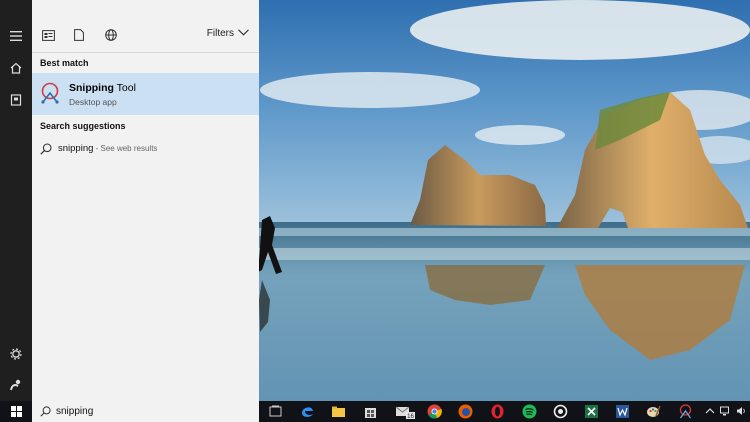 This screenshot has width=750, height=422. I want to click on chevron-down-icon, so click(243, 33).